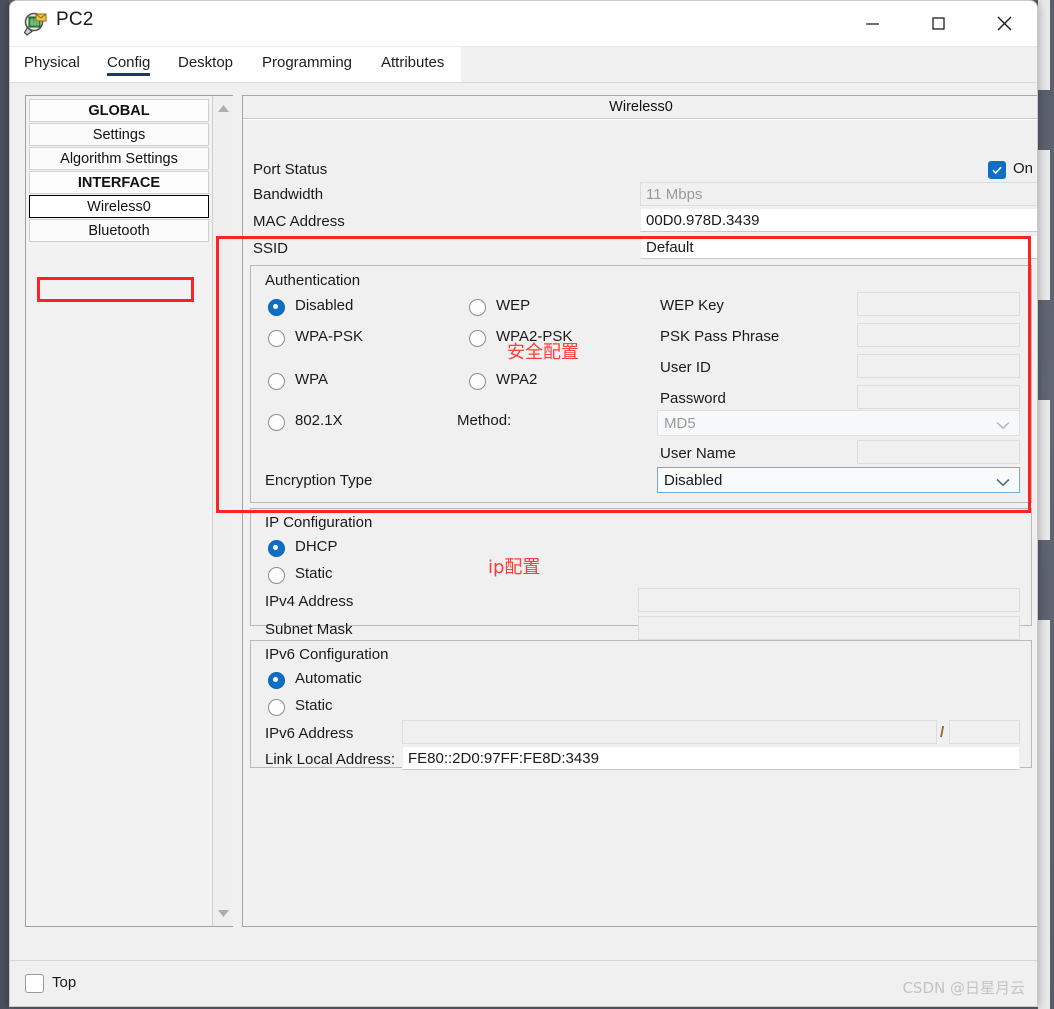  I want to click on minimize-button, so click(872, 23).